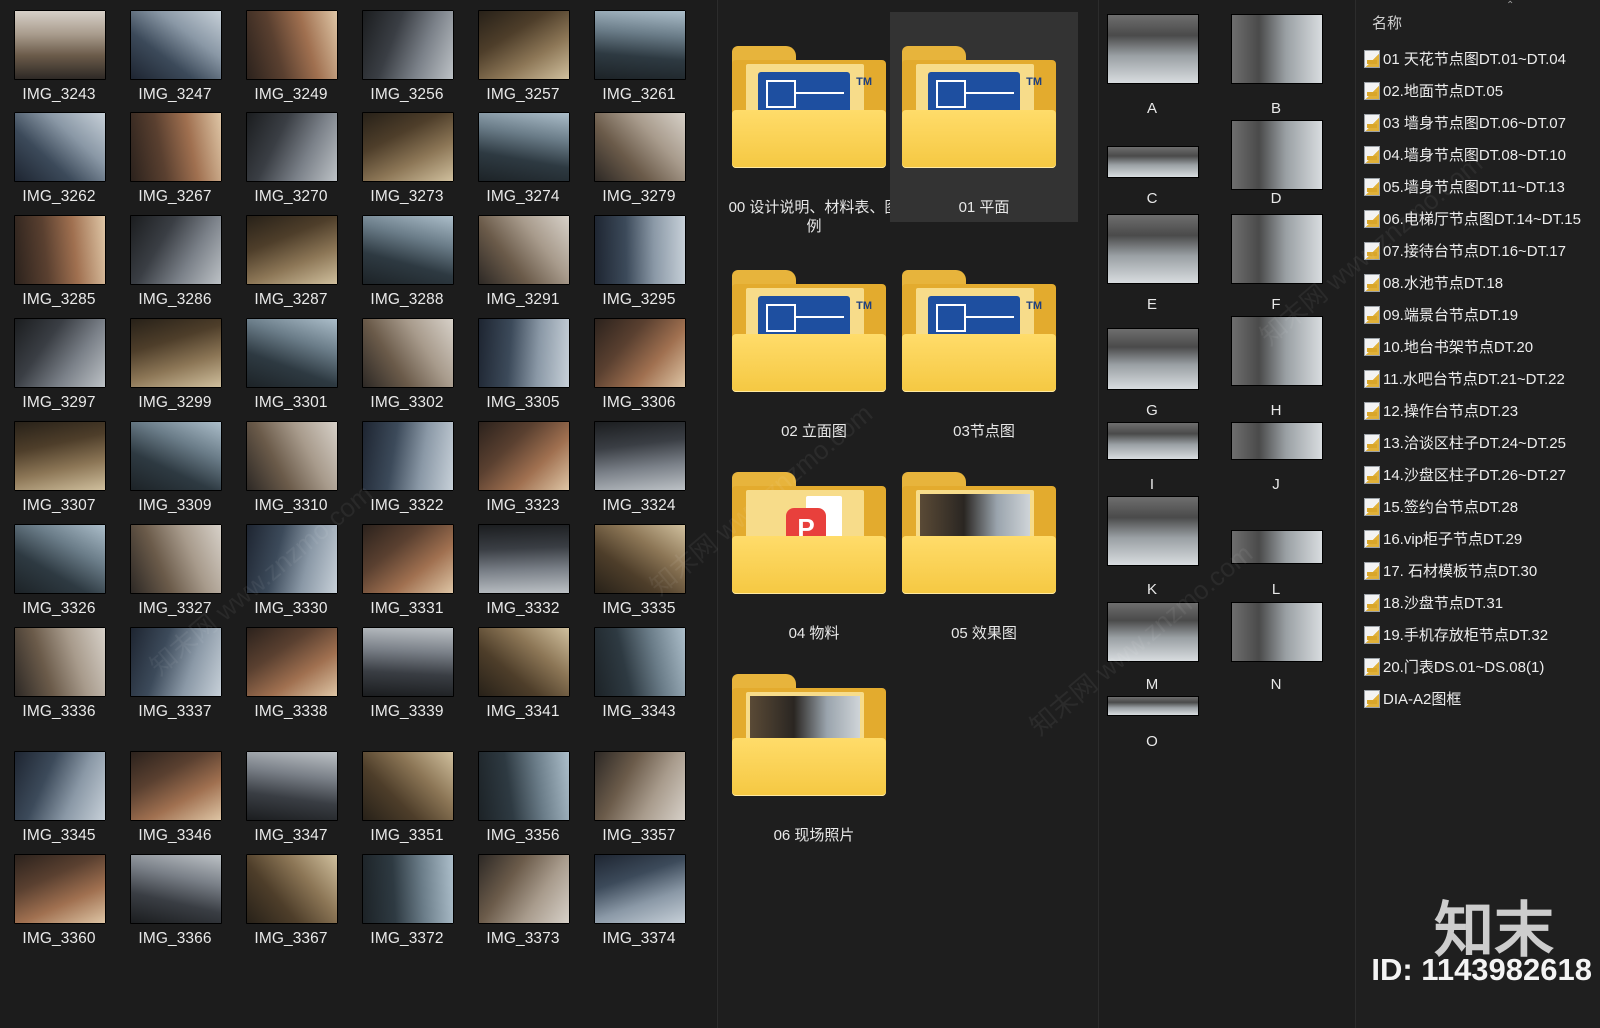 This screenshot has height=1028, width=1600. What do you see at coordinates (523, 299) in the screenshot?
I see `photo-filename: IMG_3291` at bounding box center [523, 299].